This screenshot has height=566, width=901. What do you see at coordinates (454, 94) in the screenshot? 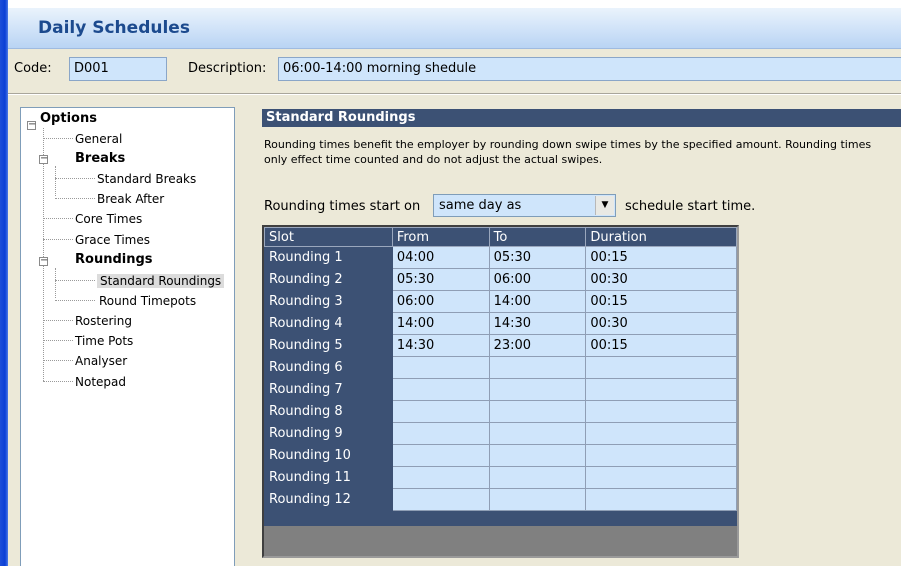
I see `divider` at bounding box center [454, 94].